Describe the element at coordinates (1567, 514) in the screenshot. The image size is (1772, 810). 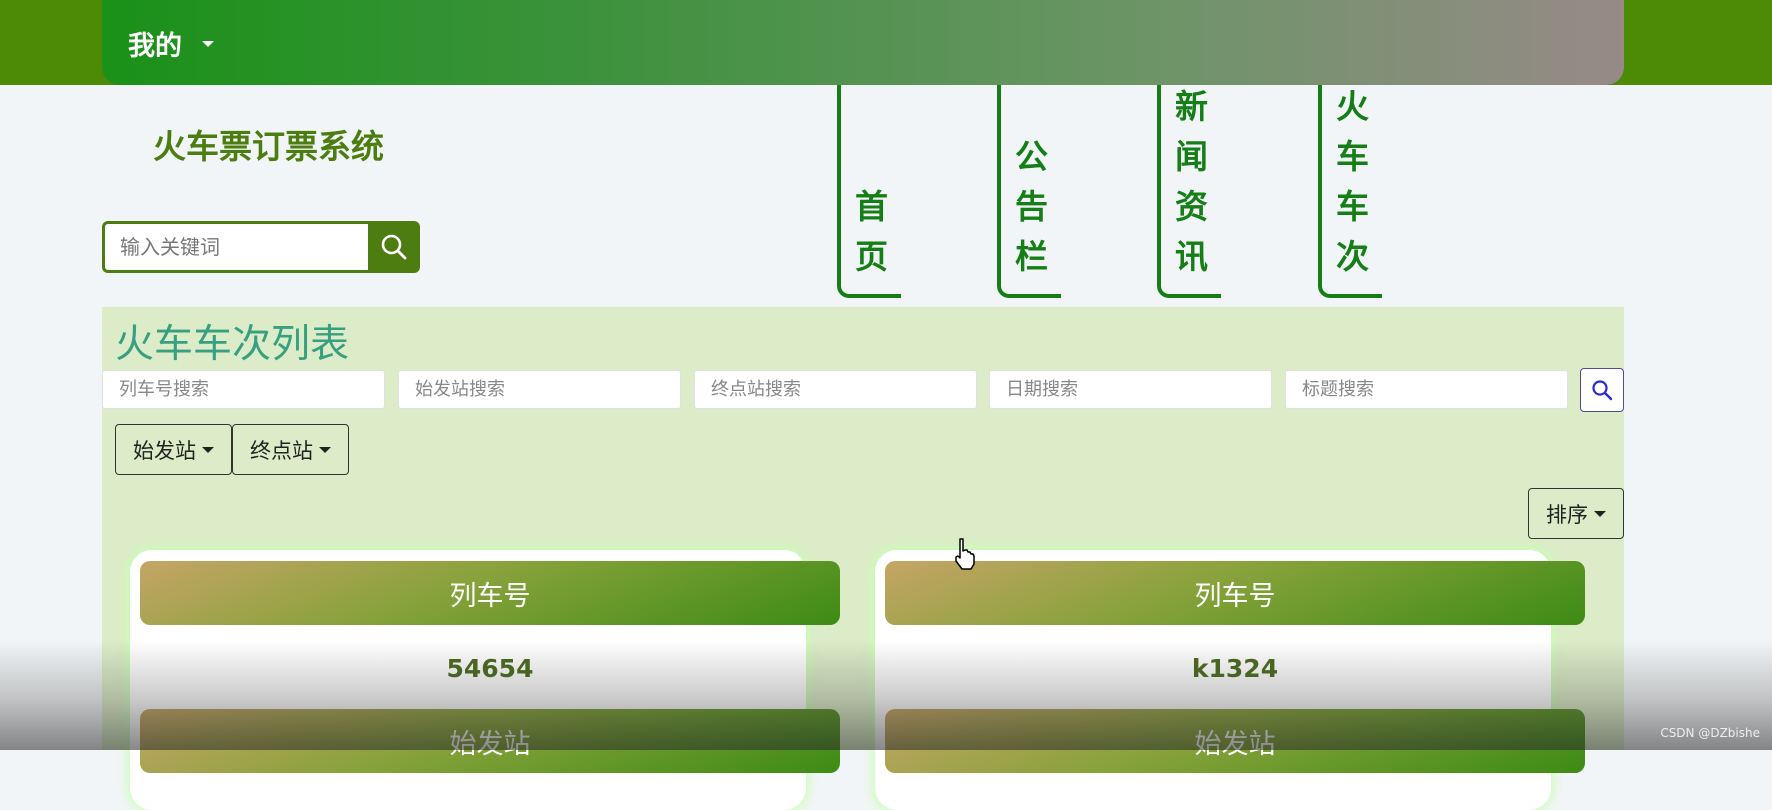
I see `sort-dropdown-label: 排序` at that location.